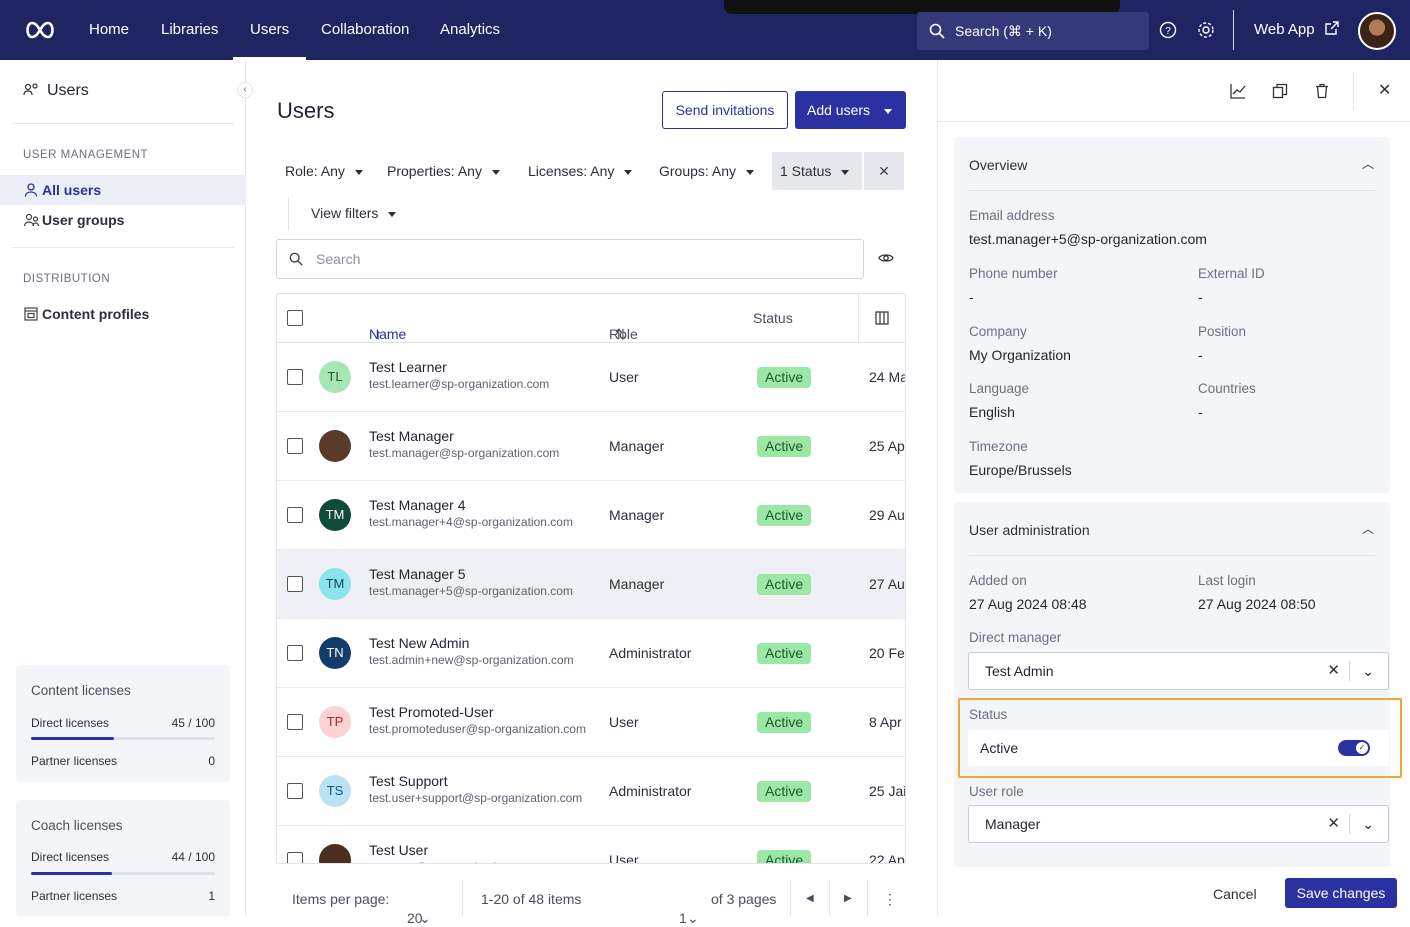 The image size is (1410, 927). Describe the element at coordinates (417, 505) in the screenshot. I see `user-name: Test Manager 4` at that location.